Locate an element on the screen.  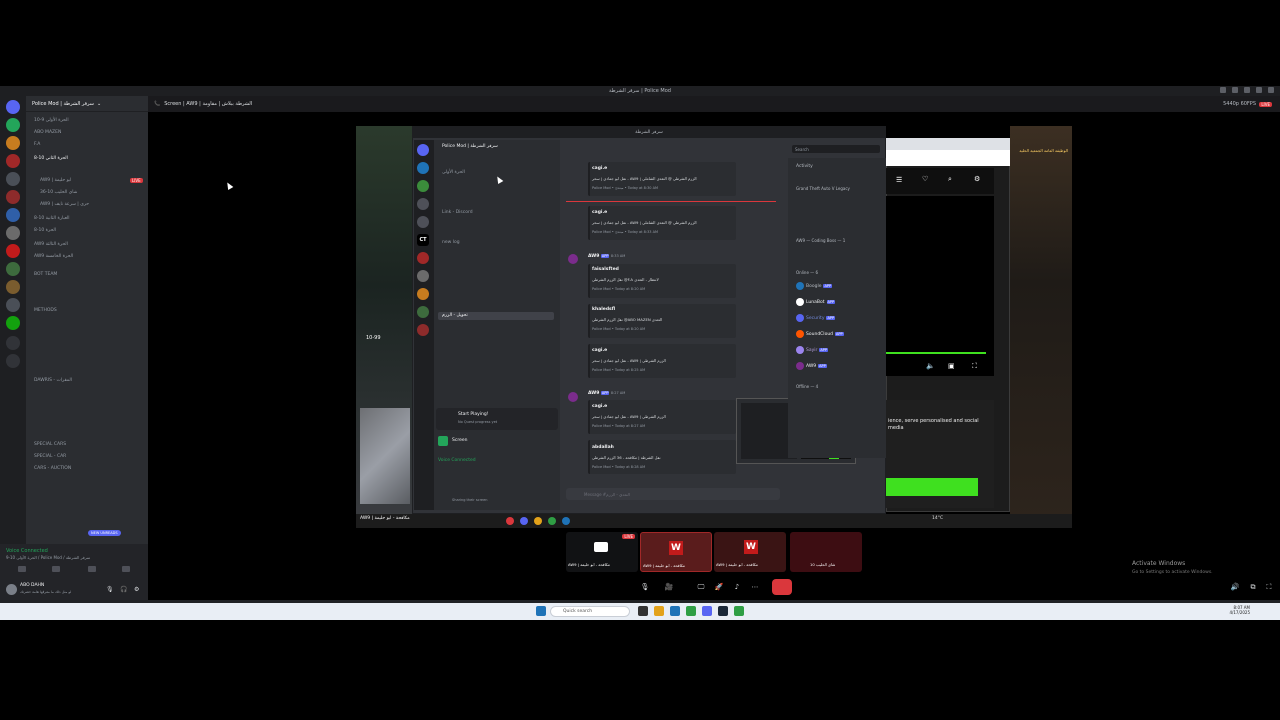
progress-bar is located at coordinates (936, 353).